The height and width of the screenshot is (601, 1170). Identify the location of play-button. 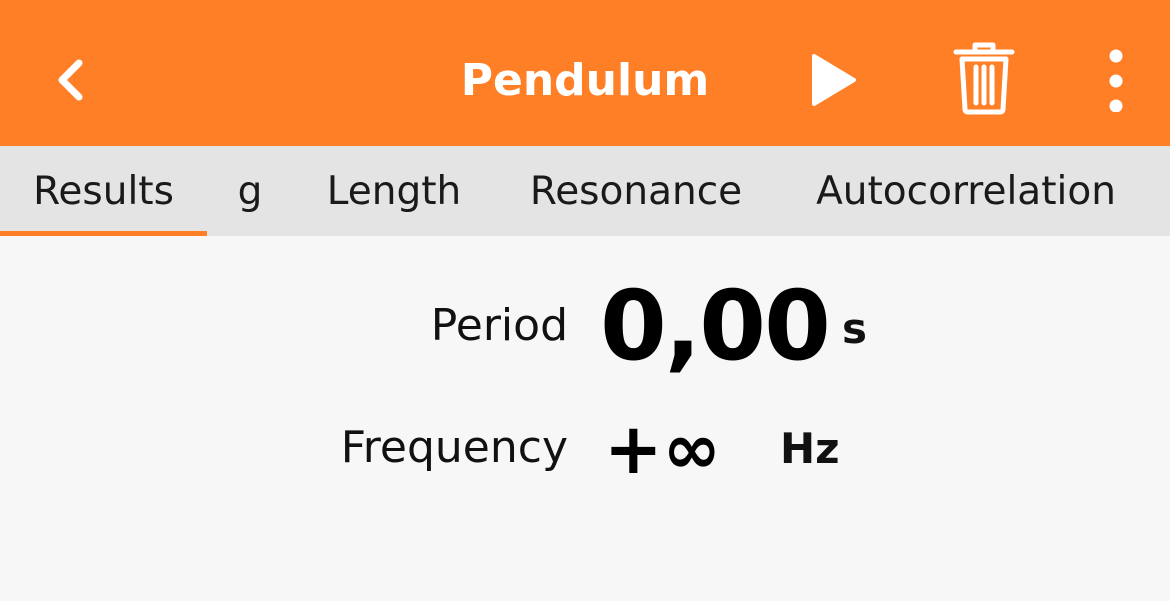
(833, 80).